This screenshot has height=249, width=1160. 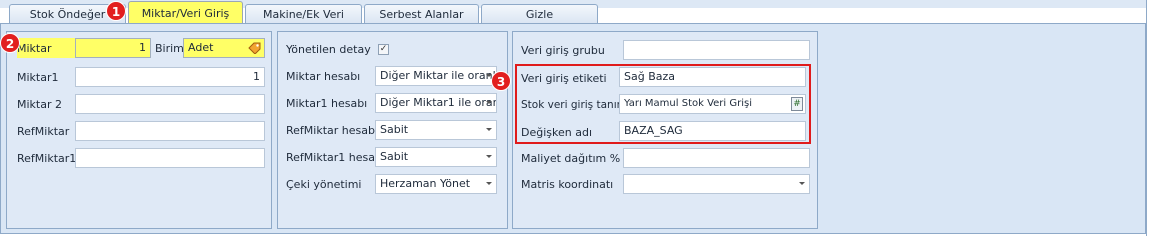 I want to click on miktar-hesabi-label: Miktar hesabı, so click(x=323, y=76).